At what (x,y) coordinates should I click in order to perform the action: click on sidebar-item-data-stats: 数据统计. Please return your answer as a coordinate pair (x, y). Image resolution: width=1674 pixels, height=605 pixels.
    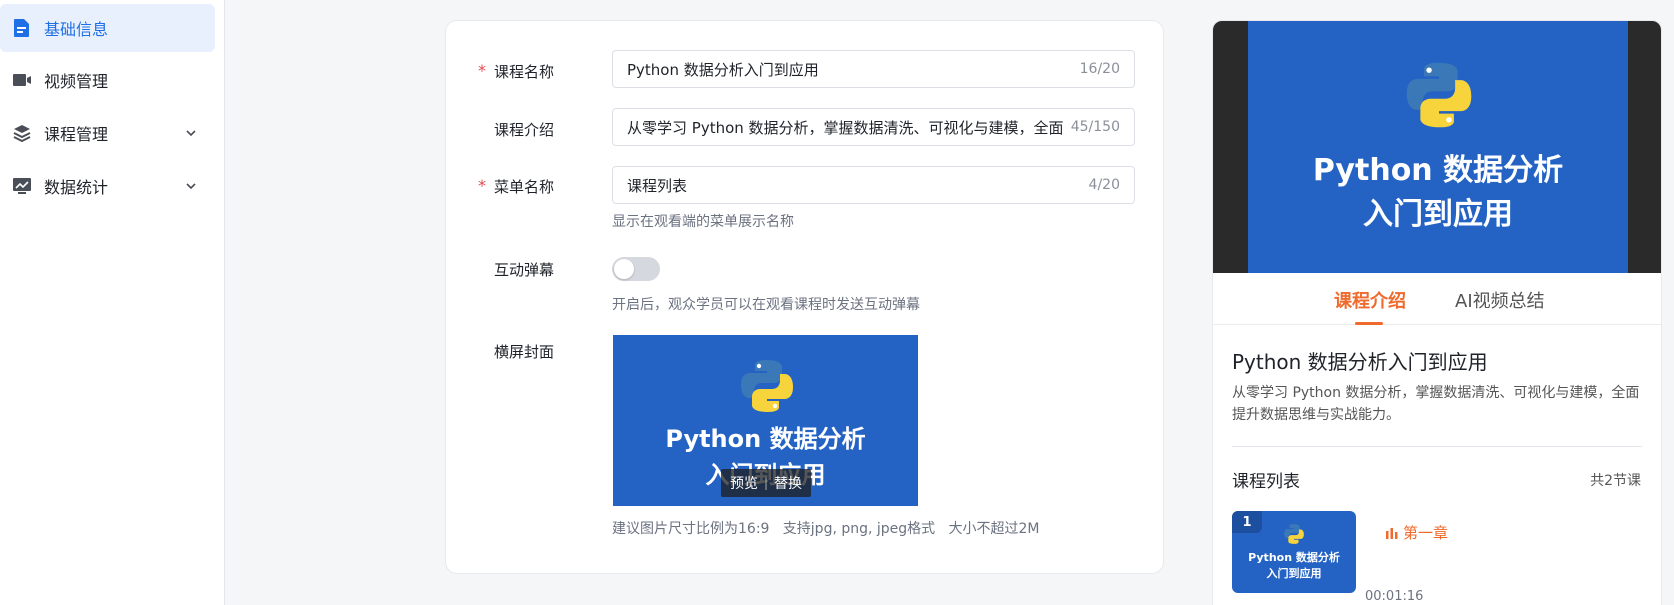
    Looking at the image, I should click on (107, 186).